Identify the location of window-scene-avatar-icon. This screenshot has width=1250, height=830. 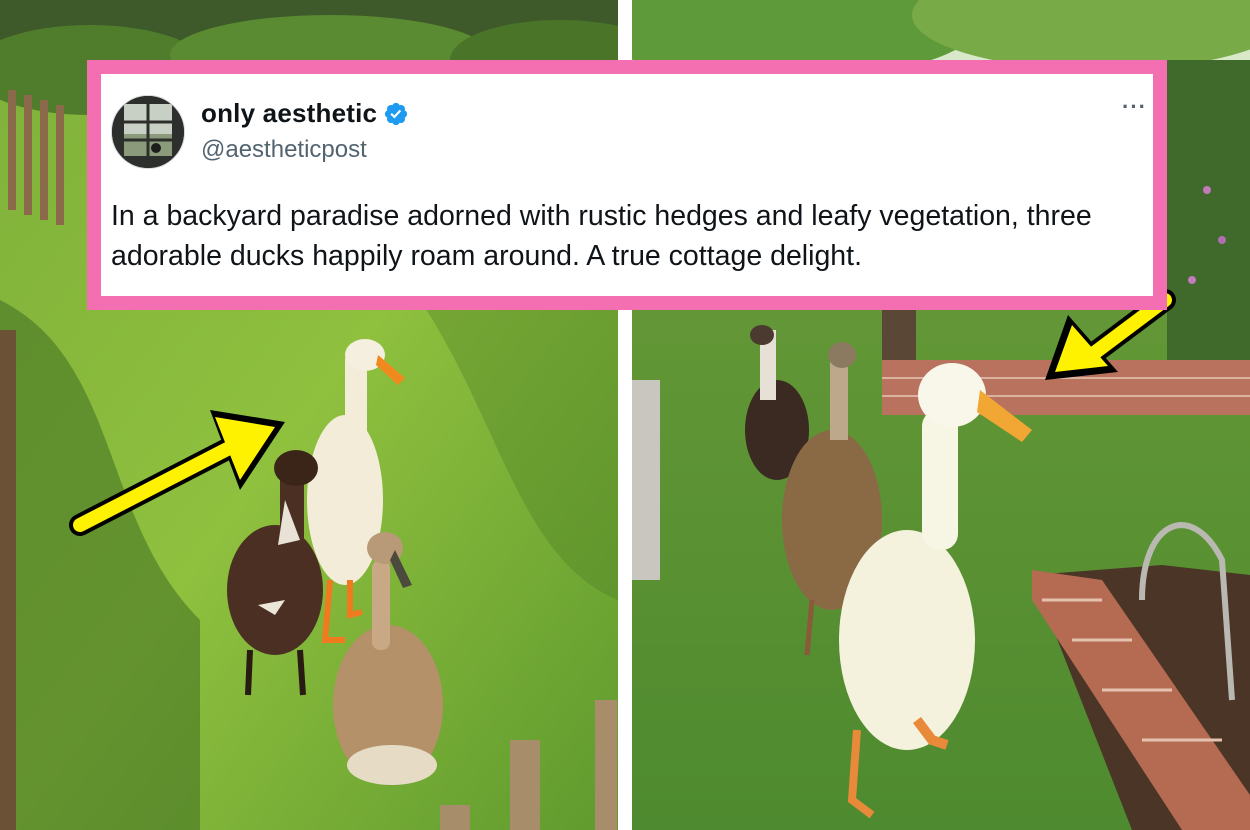
(148, 132).